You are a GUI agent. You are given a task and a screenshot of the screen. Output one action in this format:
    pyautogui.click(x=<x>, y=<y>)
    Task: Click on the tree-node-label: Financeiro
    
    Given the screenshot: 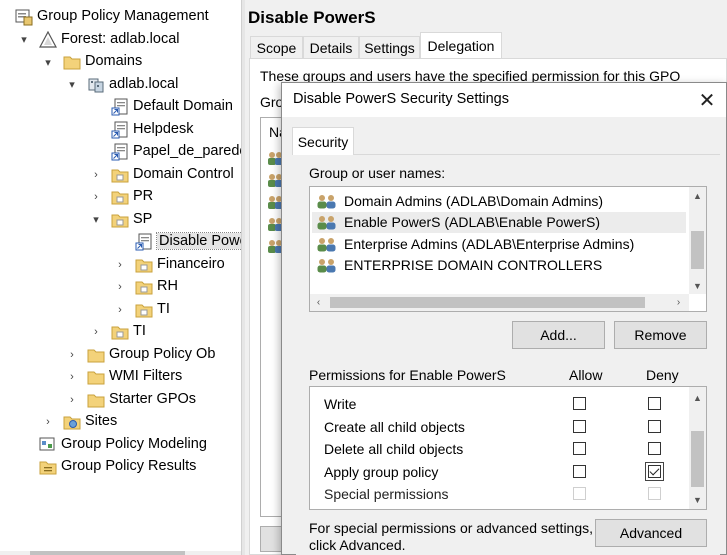 What is the action you would take?
    pyautogui.click(x=191, y=263)
    